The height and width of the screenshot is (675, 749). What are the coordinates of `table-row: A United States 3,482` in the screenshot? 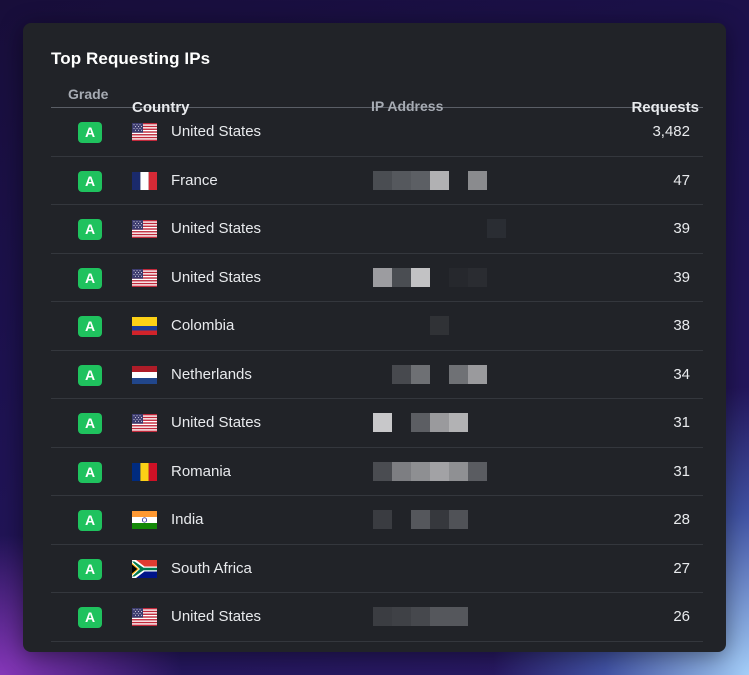 It's located at (377, 132).